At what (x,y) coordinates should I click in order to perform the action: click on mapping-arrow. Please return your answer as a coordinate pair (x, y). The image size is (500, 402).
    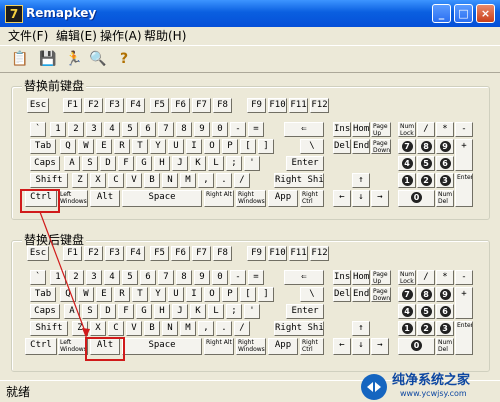
    Looking at the image, I should click on (64, 274).